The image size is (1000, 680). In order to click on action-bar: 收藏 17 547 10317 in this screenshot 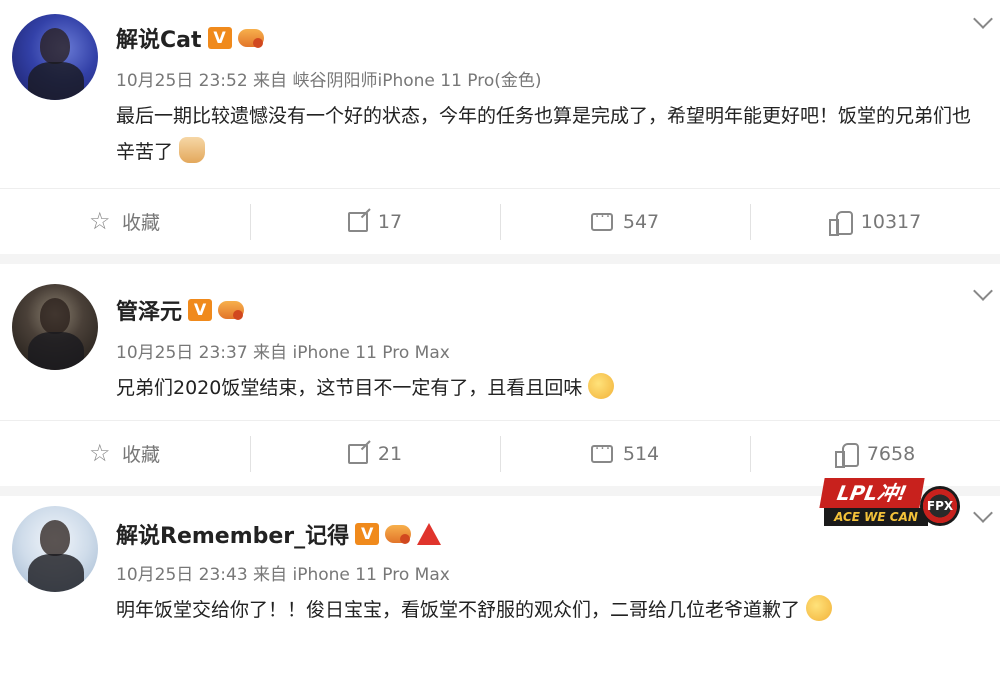, I will do `click(500, 221)`.